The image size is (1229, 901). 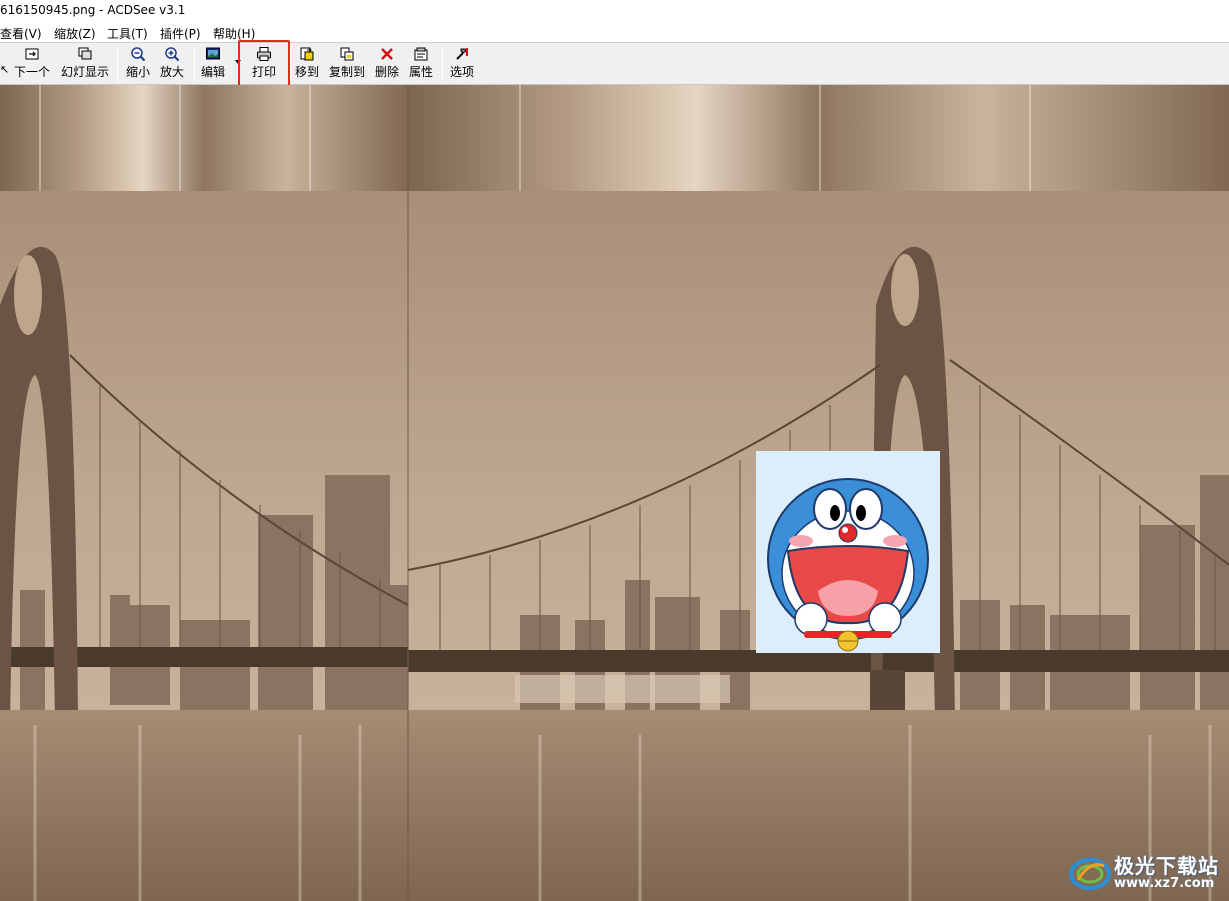 What do you see at coordinates (85, 72) in the screenshot?
I see `slideshow-label: 幻灯显示` at bounding box center [85, 72].